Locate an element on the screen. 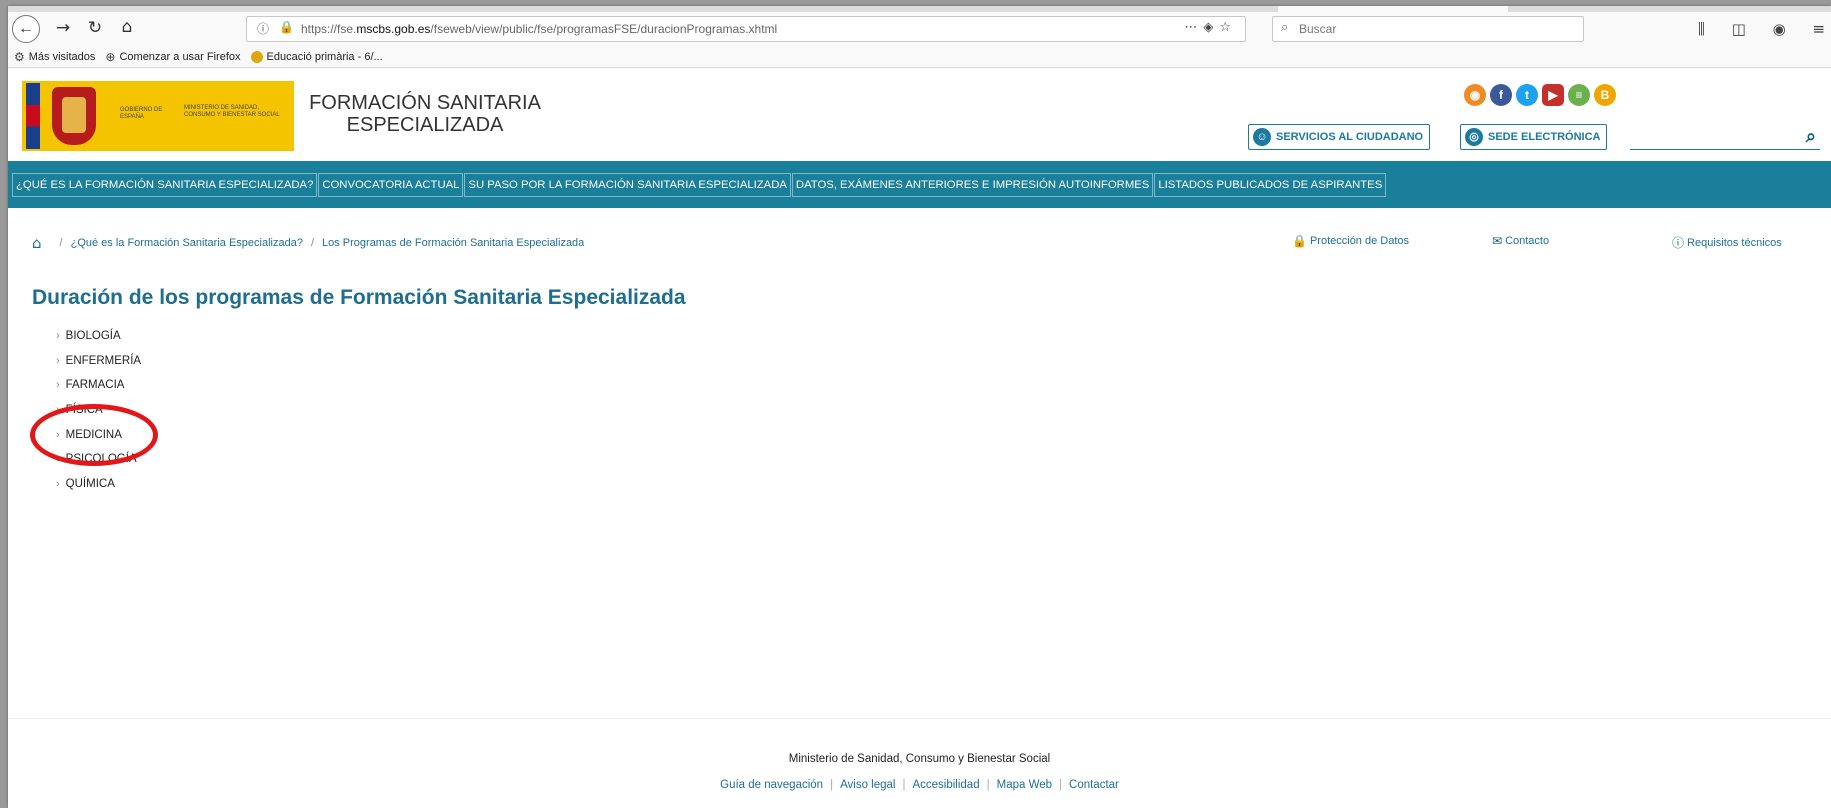 Image resolution: width=1831 pixels, height=808 pixels. specialty-item-biologia: › BIOLOGÍA is located at coordinates (98, 336).